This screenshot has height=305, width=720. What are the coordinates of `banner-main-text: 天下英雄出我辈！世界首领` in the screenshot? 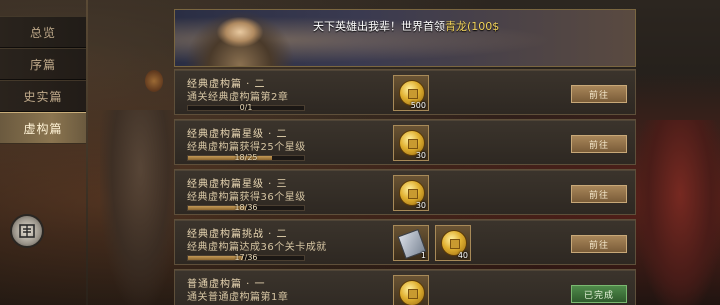 It's located at (379, 26).